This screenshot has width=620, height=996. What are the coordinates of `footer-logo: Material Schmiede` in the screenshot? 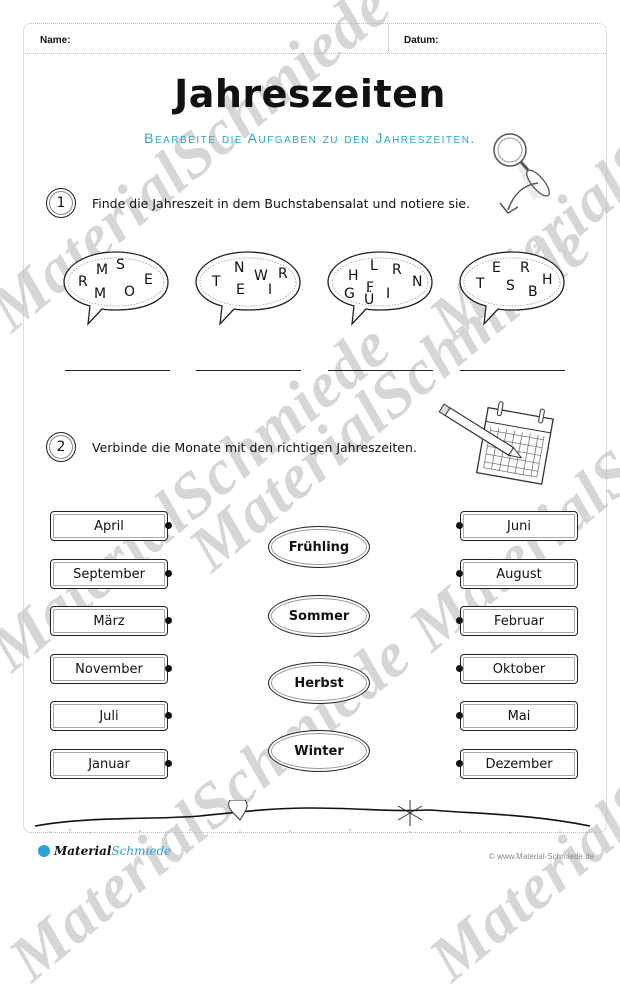 It's located at (104, 851).